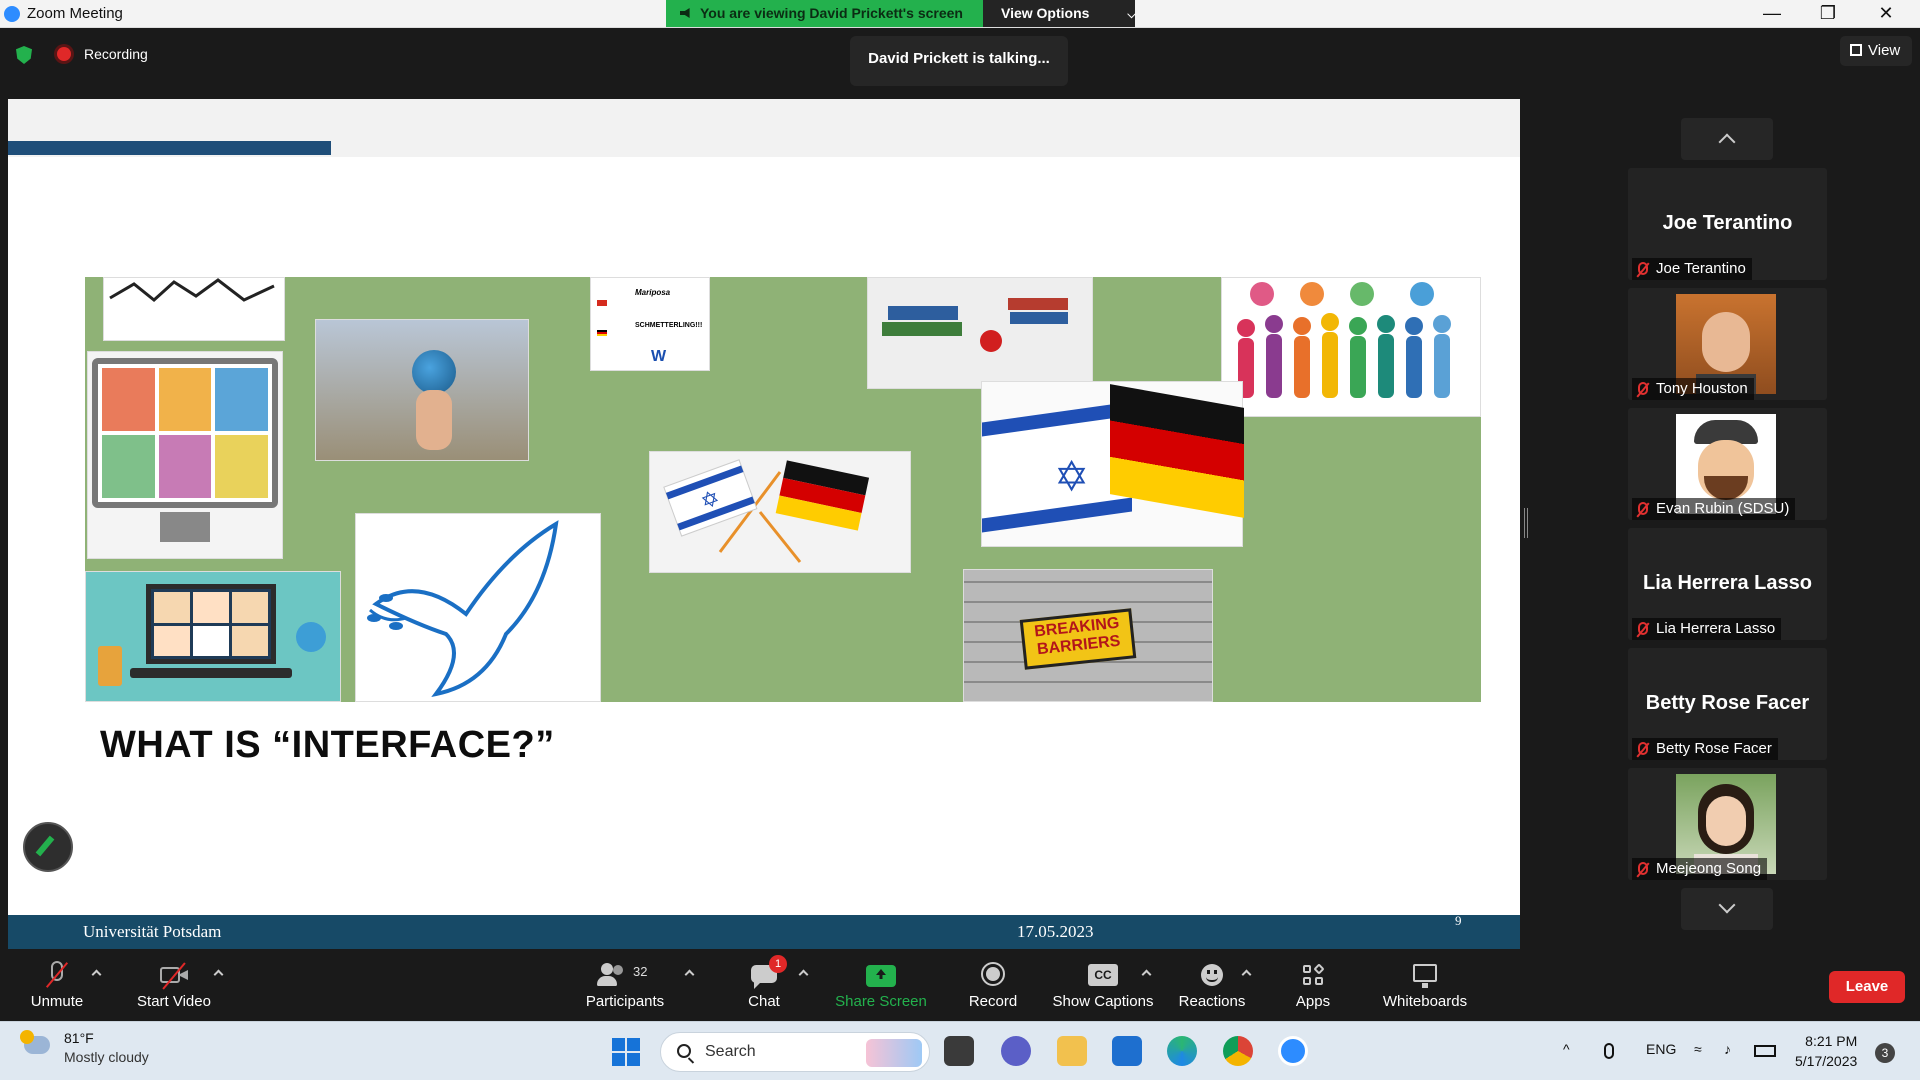 This screenshot has height=1080, width=1920. I want to click on taskbar-search: Search, so click(795, 1052).